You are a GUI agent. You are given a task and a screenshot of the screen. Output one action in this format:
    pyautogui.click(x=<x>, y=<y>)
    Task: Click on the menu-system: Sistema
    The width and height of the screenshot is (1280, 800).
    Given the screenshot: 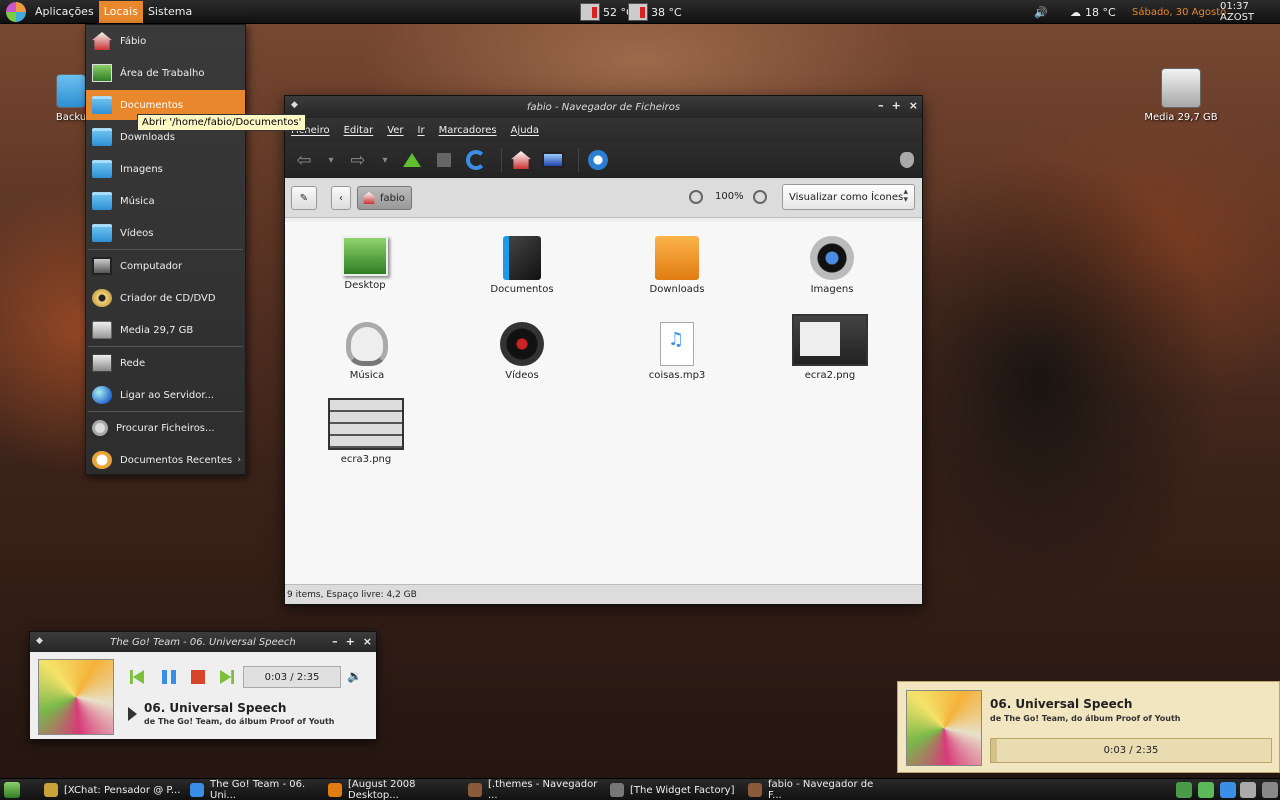 What is the action you would take?
    pyautogui.click(x=170, y=12)
    